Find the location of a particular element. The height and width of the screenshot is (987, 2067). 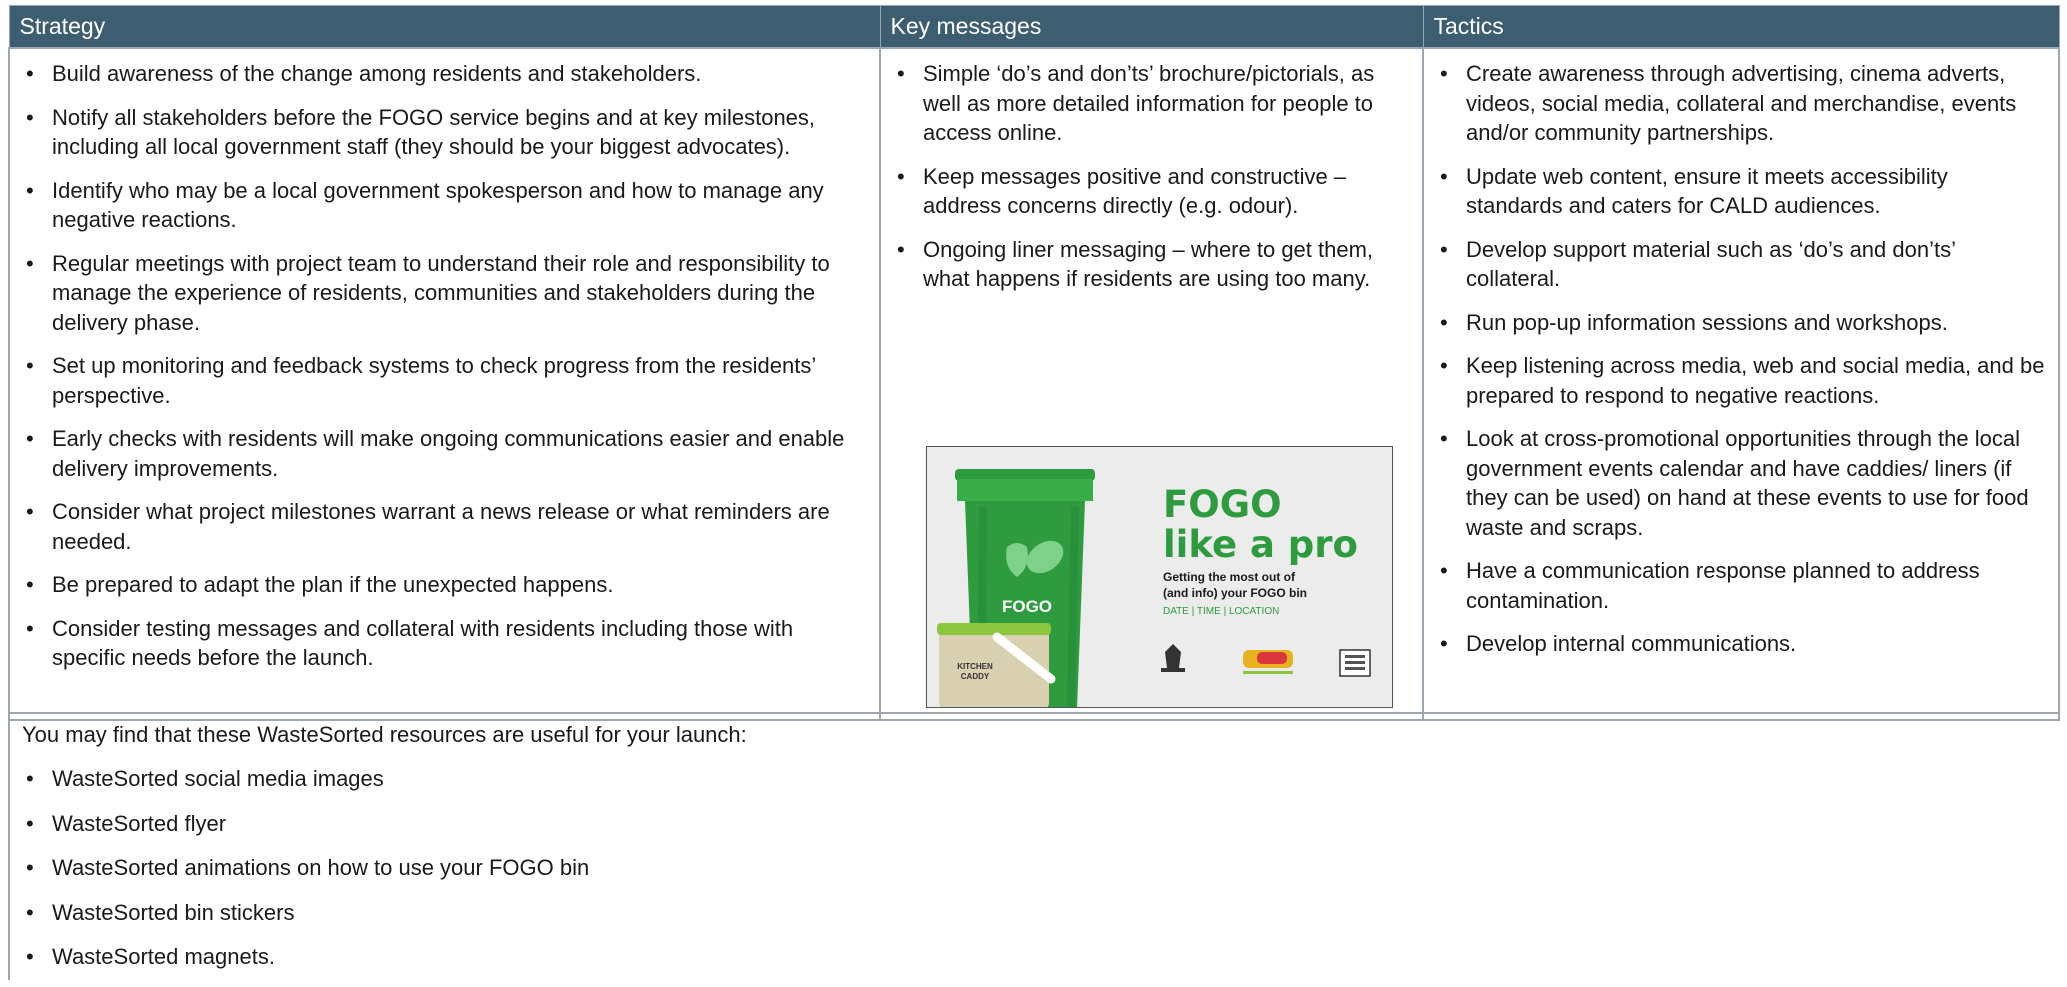

promo-sub-1: Getting the most out of is located at coordinates (1229, 577).